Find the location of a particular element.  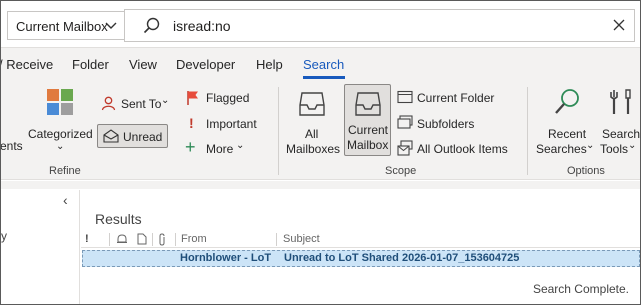

more-label: More is located at coordinates (220, 149).